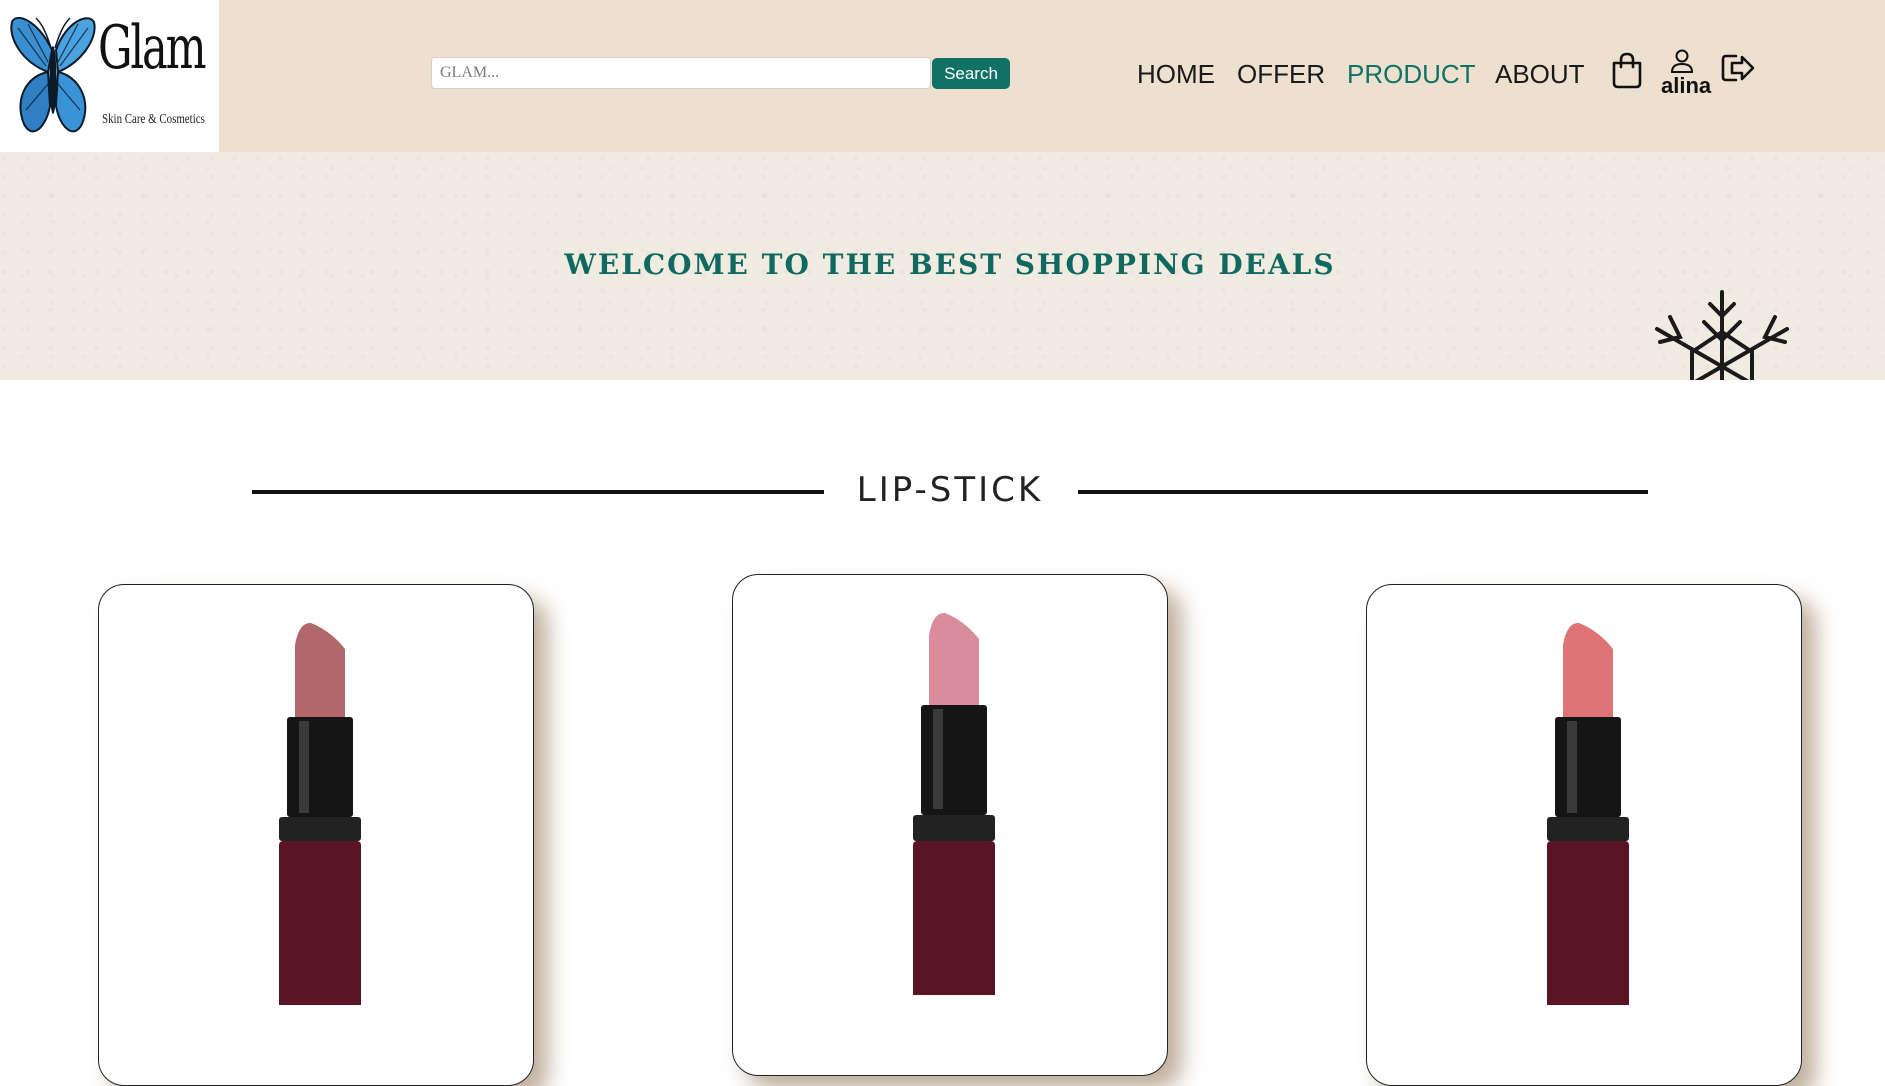  What do you see at coordinates (950, 264) in the screenshot?
I see `banner-headline: WELCOME TO THE BEST SHOPPING DEALS` at bounding box center [950, 264].